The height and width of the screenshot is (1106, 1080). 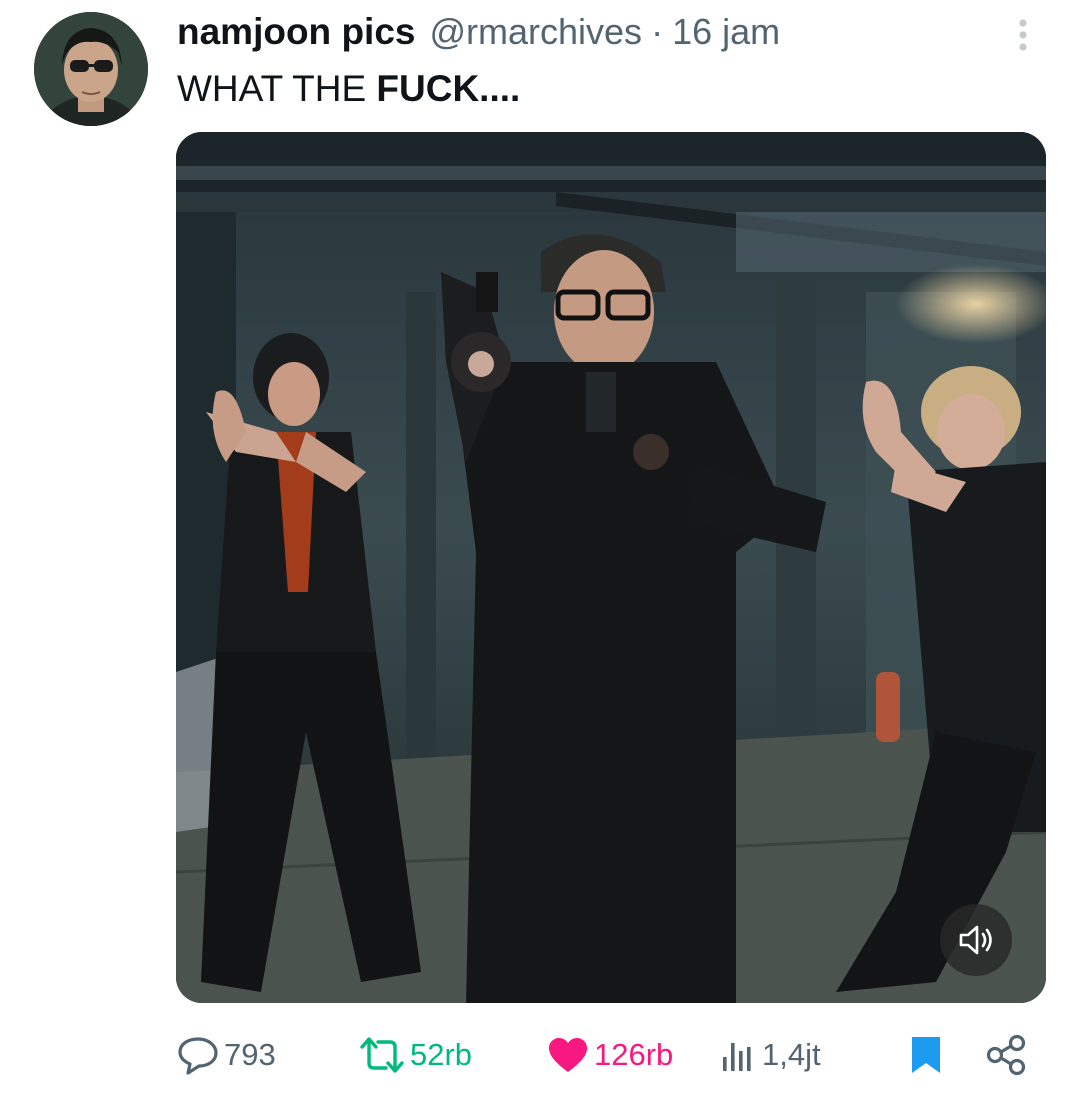 I want to click on retweet-button: 52rb, so click(x=415, y=1055).